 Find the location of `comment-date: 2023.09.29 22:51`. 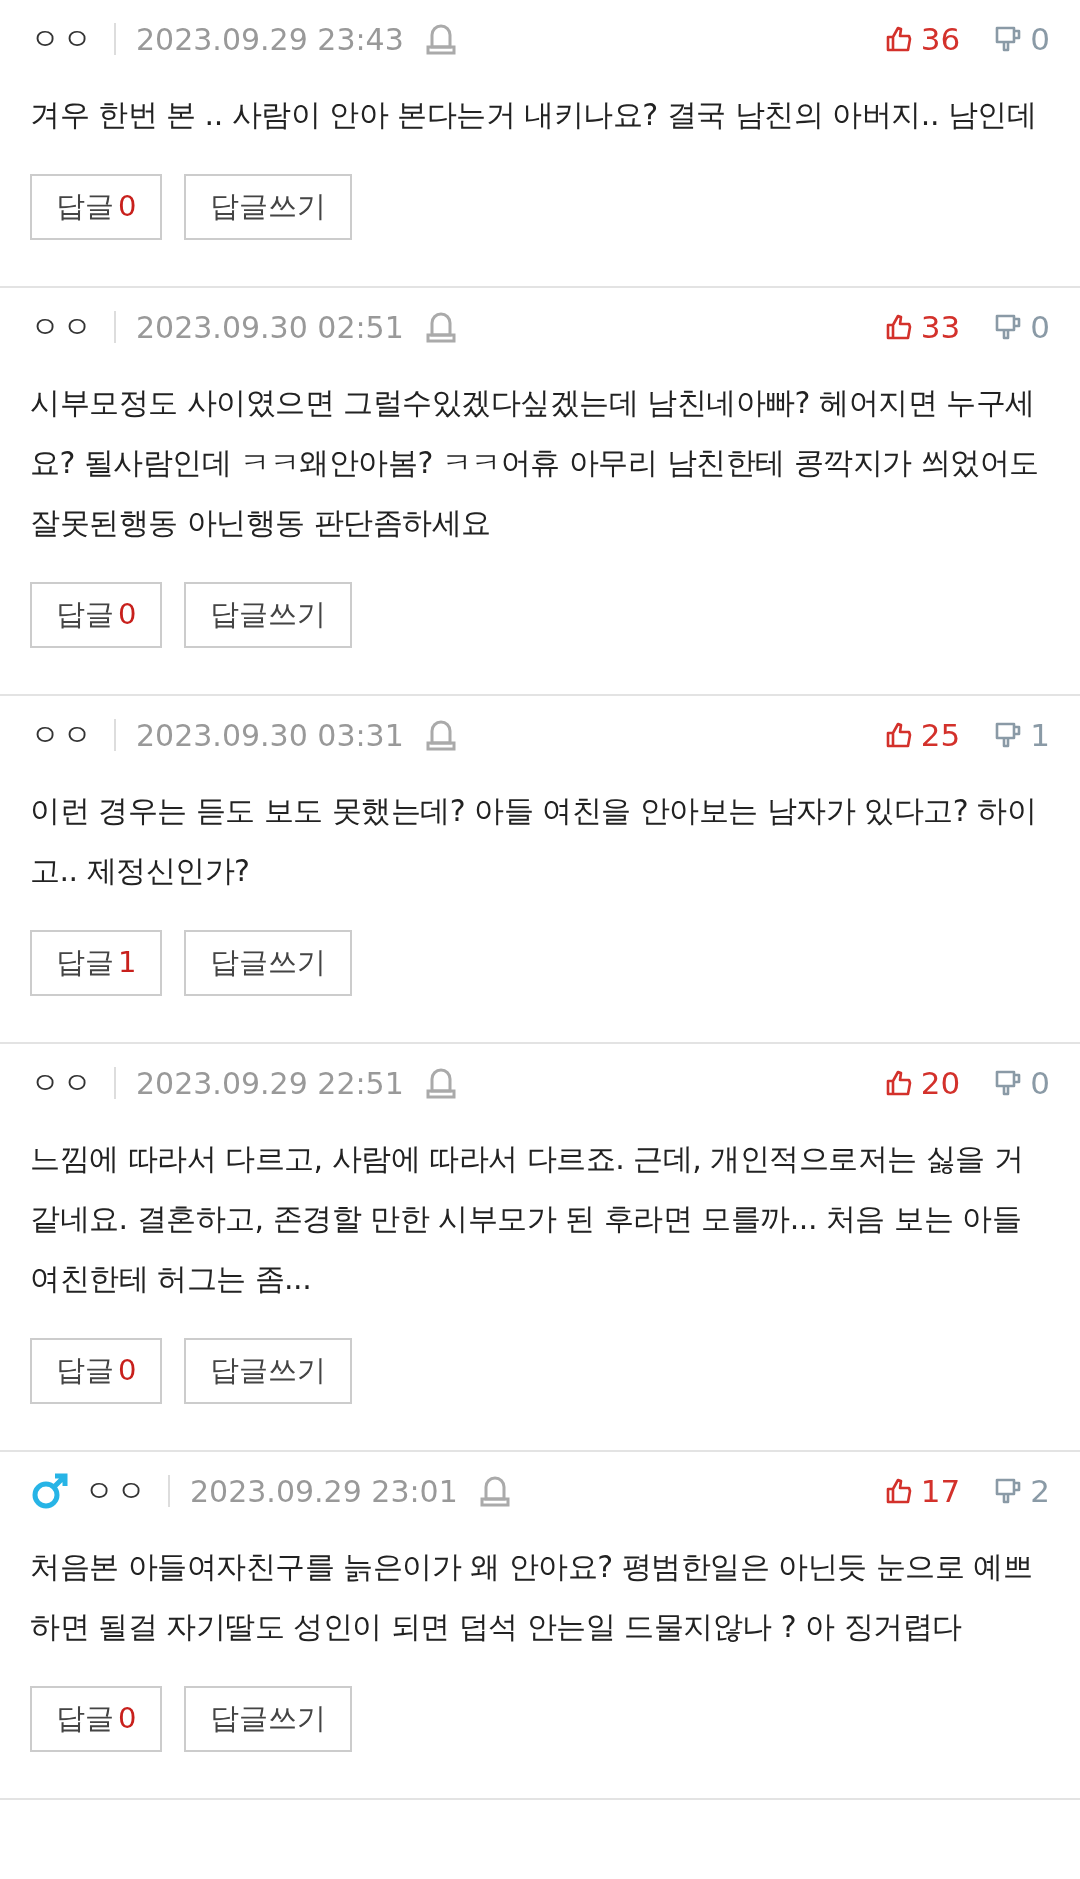

comment-date: 2023.09.29 22:51 is located at coordinates (270, 1083).